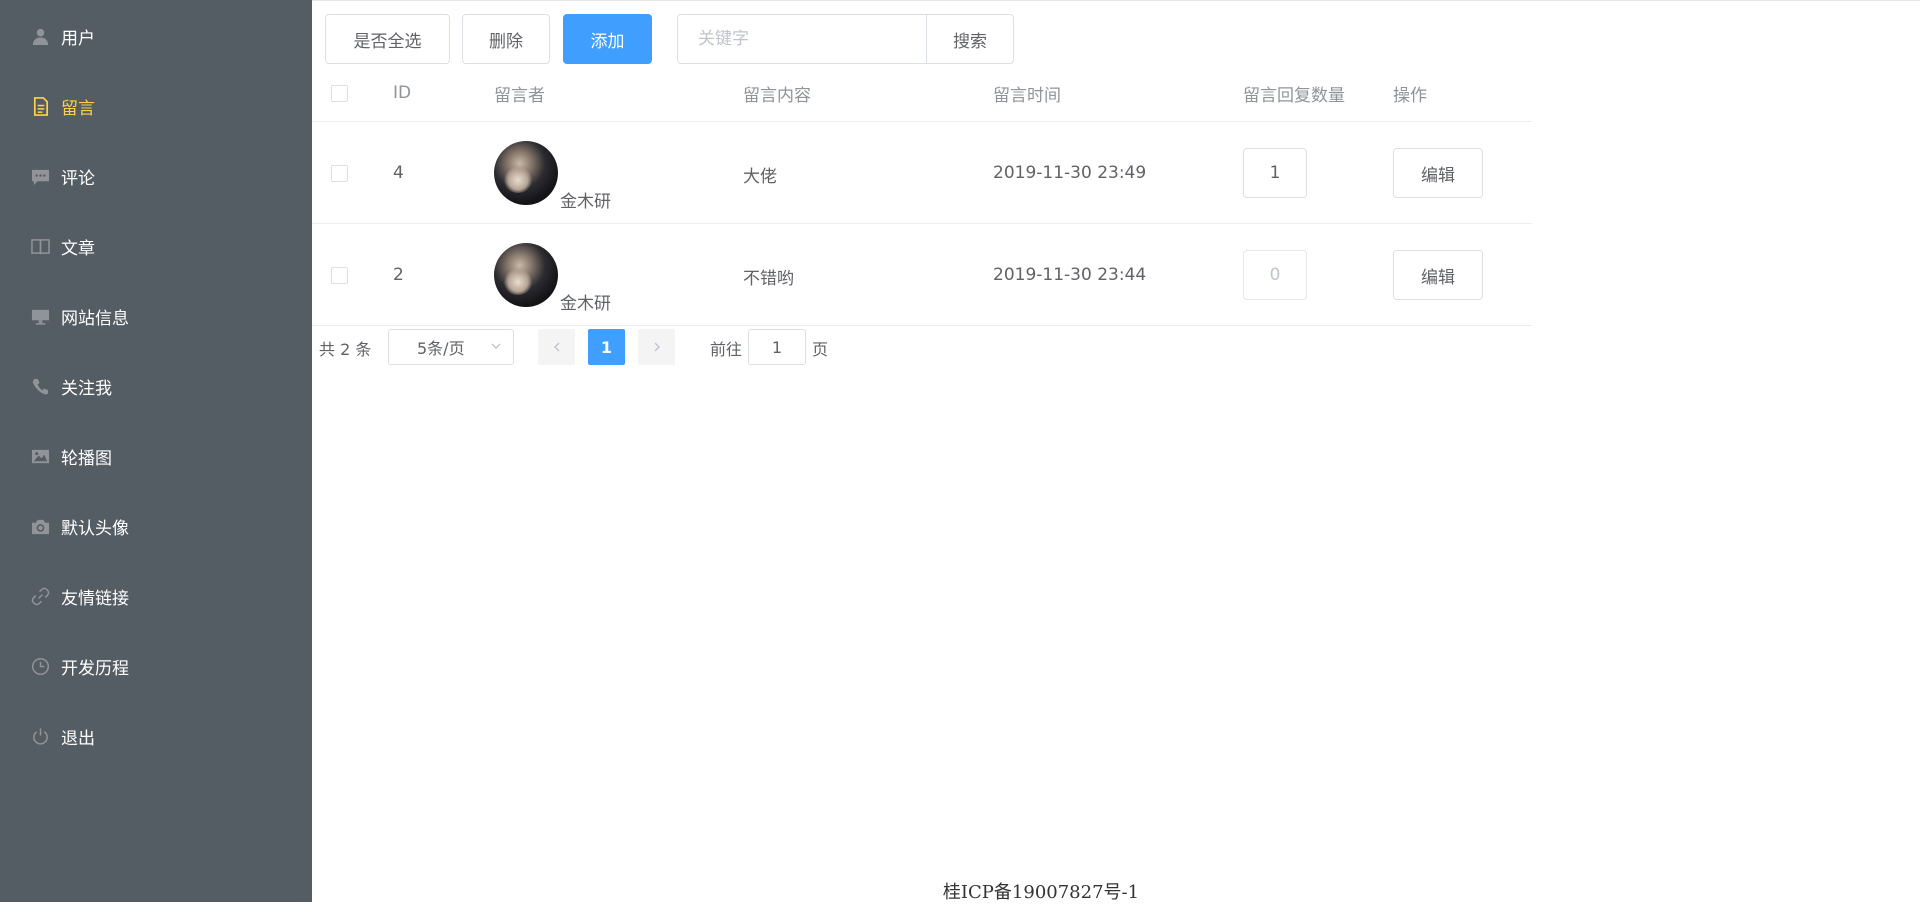 Image resolution: width=1920 pixels, height=904 pixels. Describe the element at coordinates (78, 38) in the screenshot. I see `sidebar-item-label: 用户` at that location.